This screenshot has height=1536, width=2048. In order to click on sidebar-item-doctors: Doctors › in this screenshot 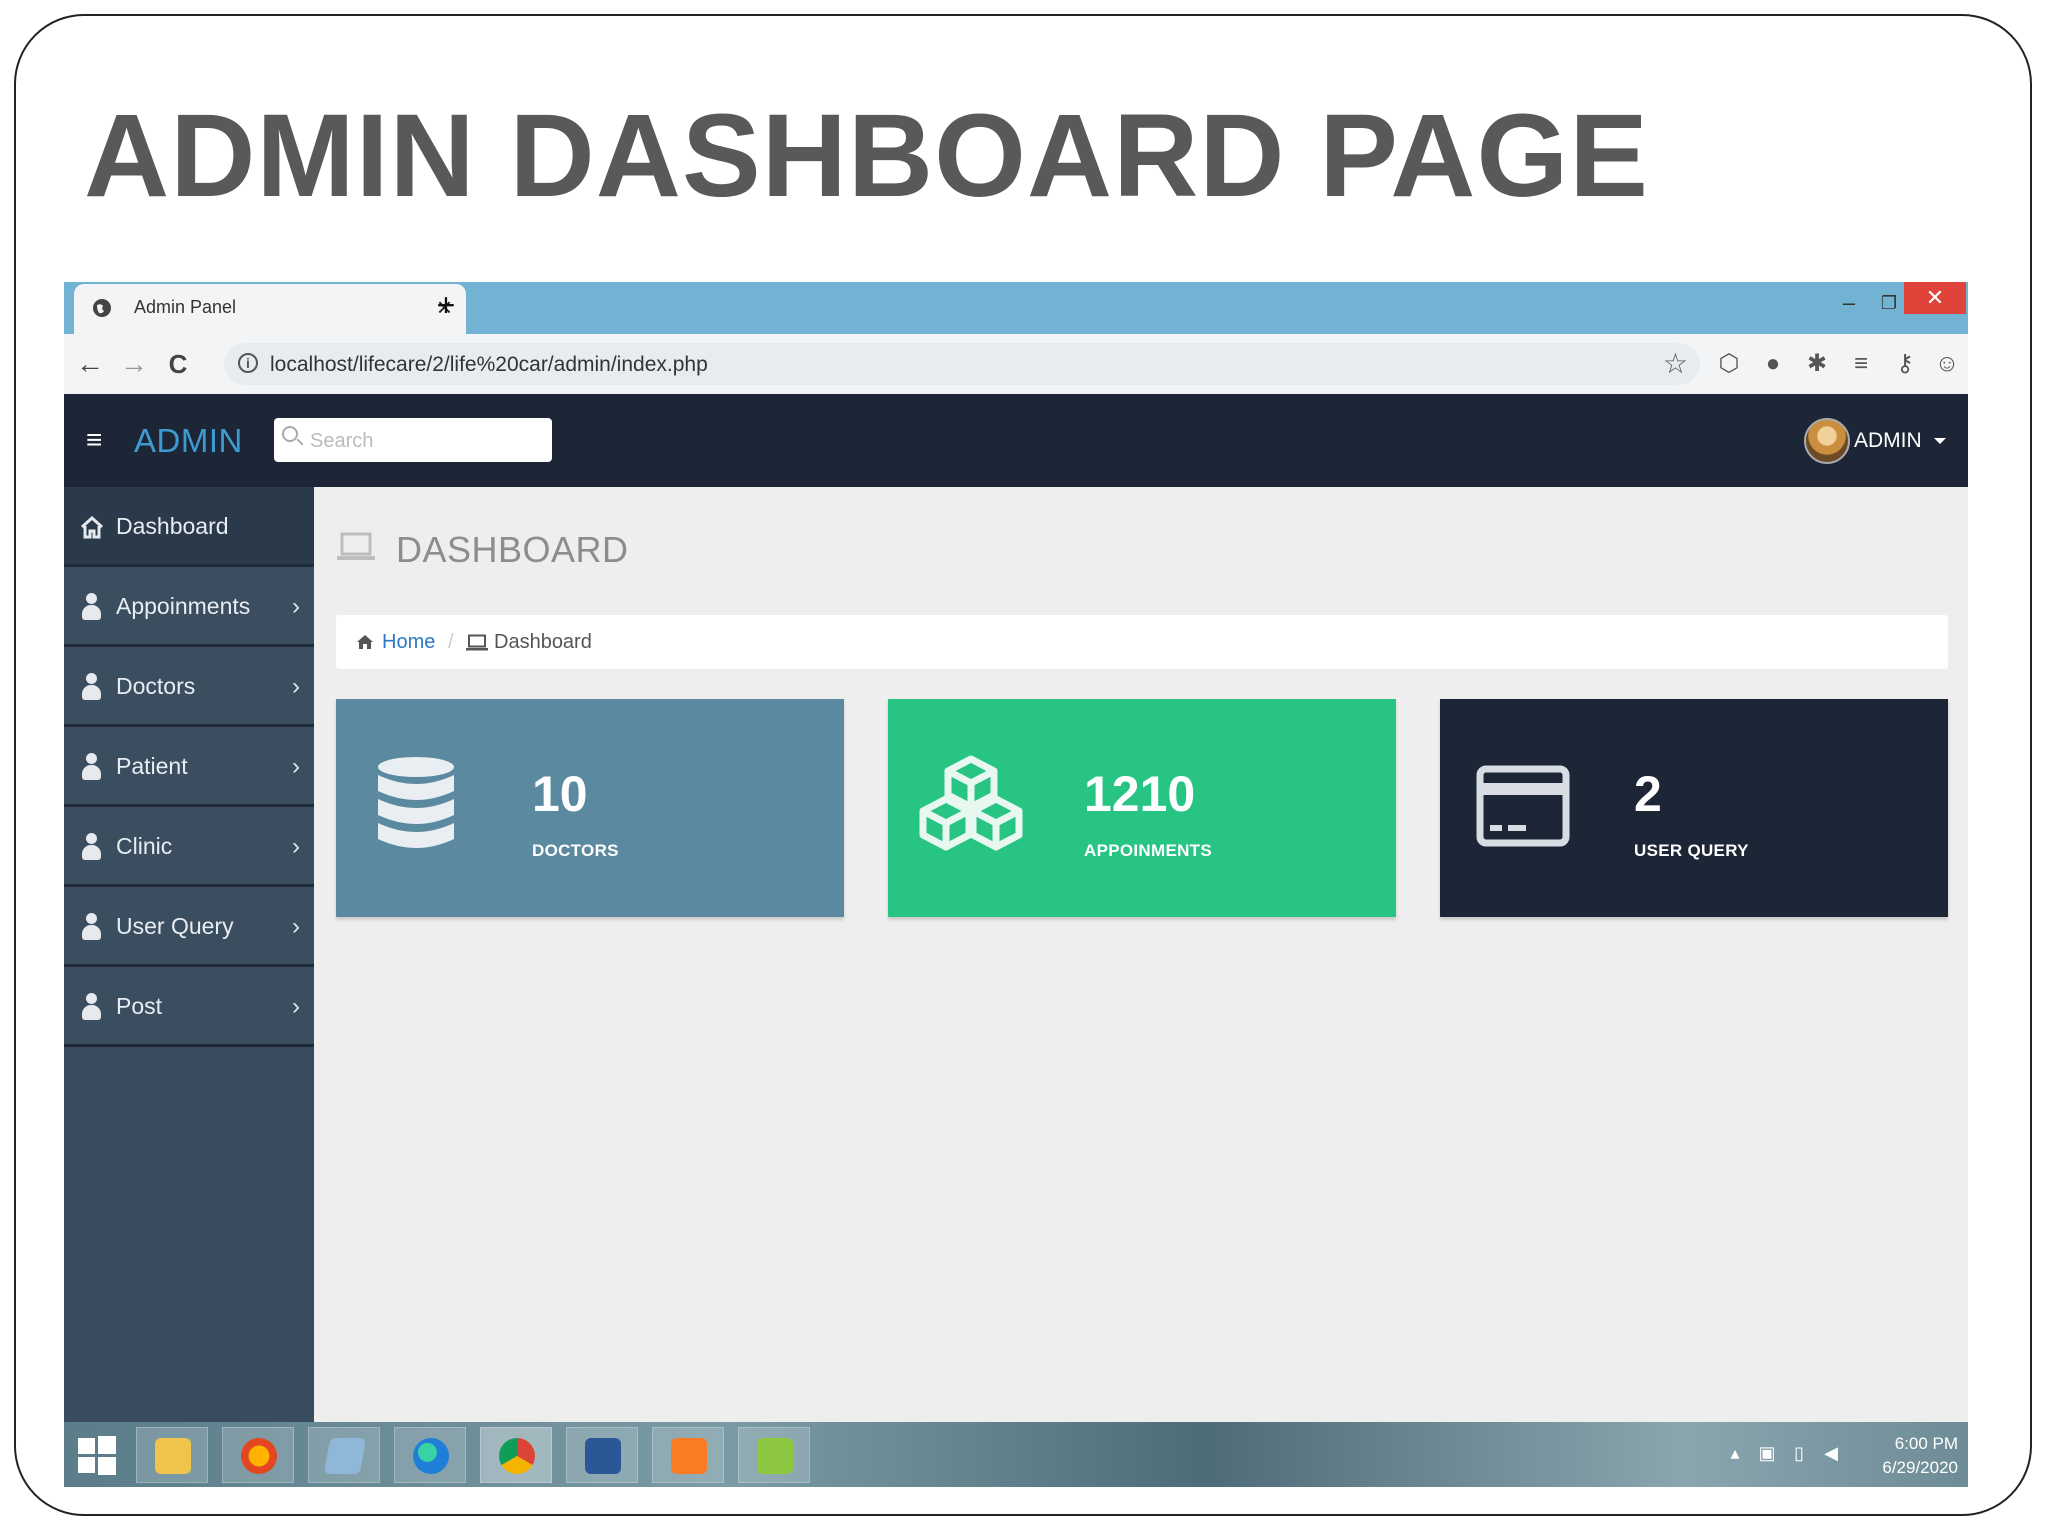, I will do `click(189, 687)`.